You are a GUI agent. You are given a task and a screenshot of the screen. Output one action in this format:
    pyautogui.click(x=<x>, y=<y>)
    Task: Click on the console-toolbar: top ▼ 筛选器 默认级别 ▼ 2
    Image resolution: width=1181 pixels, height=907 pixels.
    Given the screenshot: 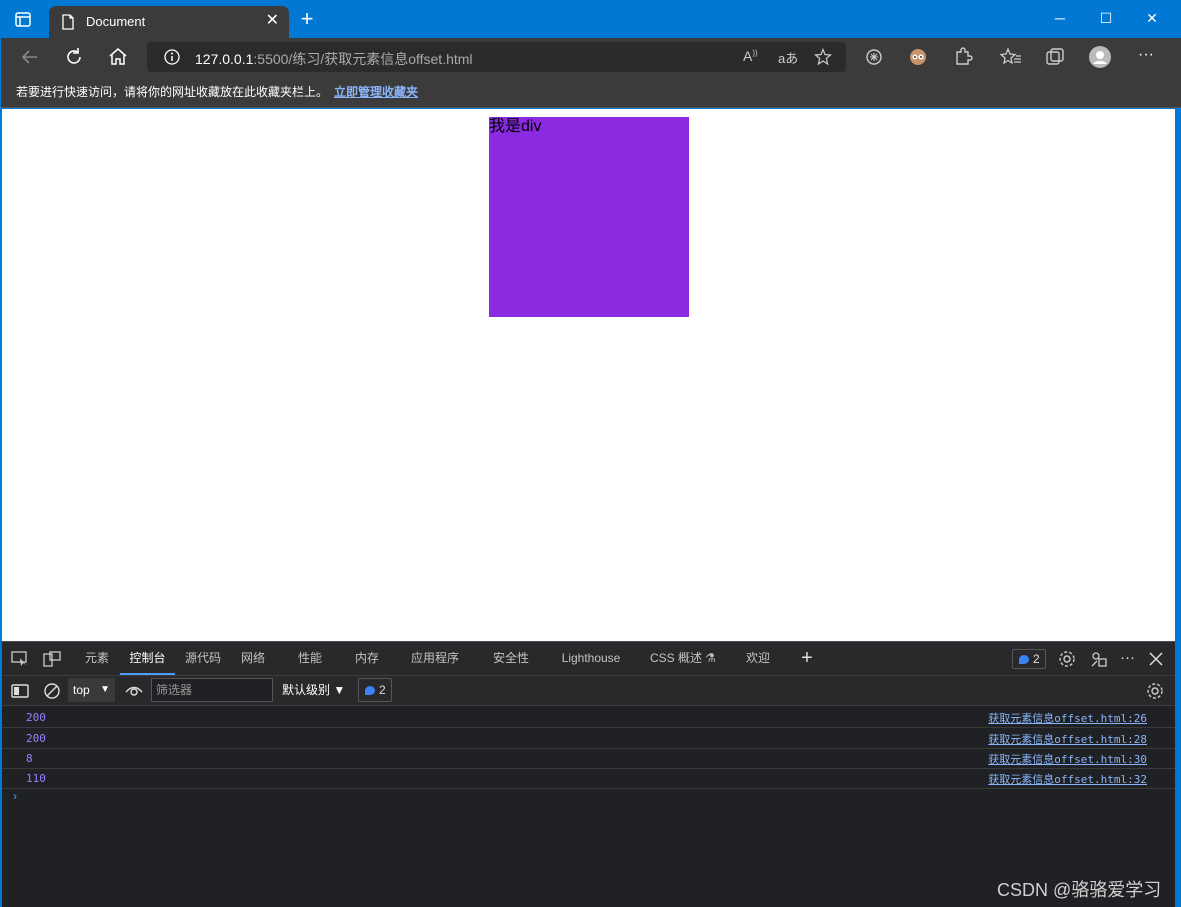 What is the action you would take?
    pyautogui.click(x=588, y=691)
    